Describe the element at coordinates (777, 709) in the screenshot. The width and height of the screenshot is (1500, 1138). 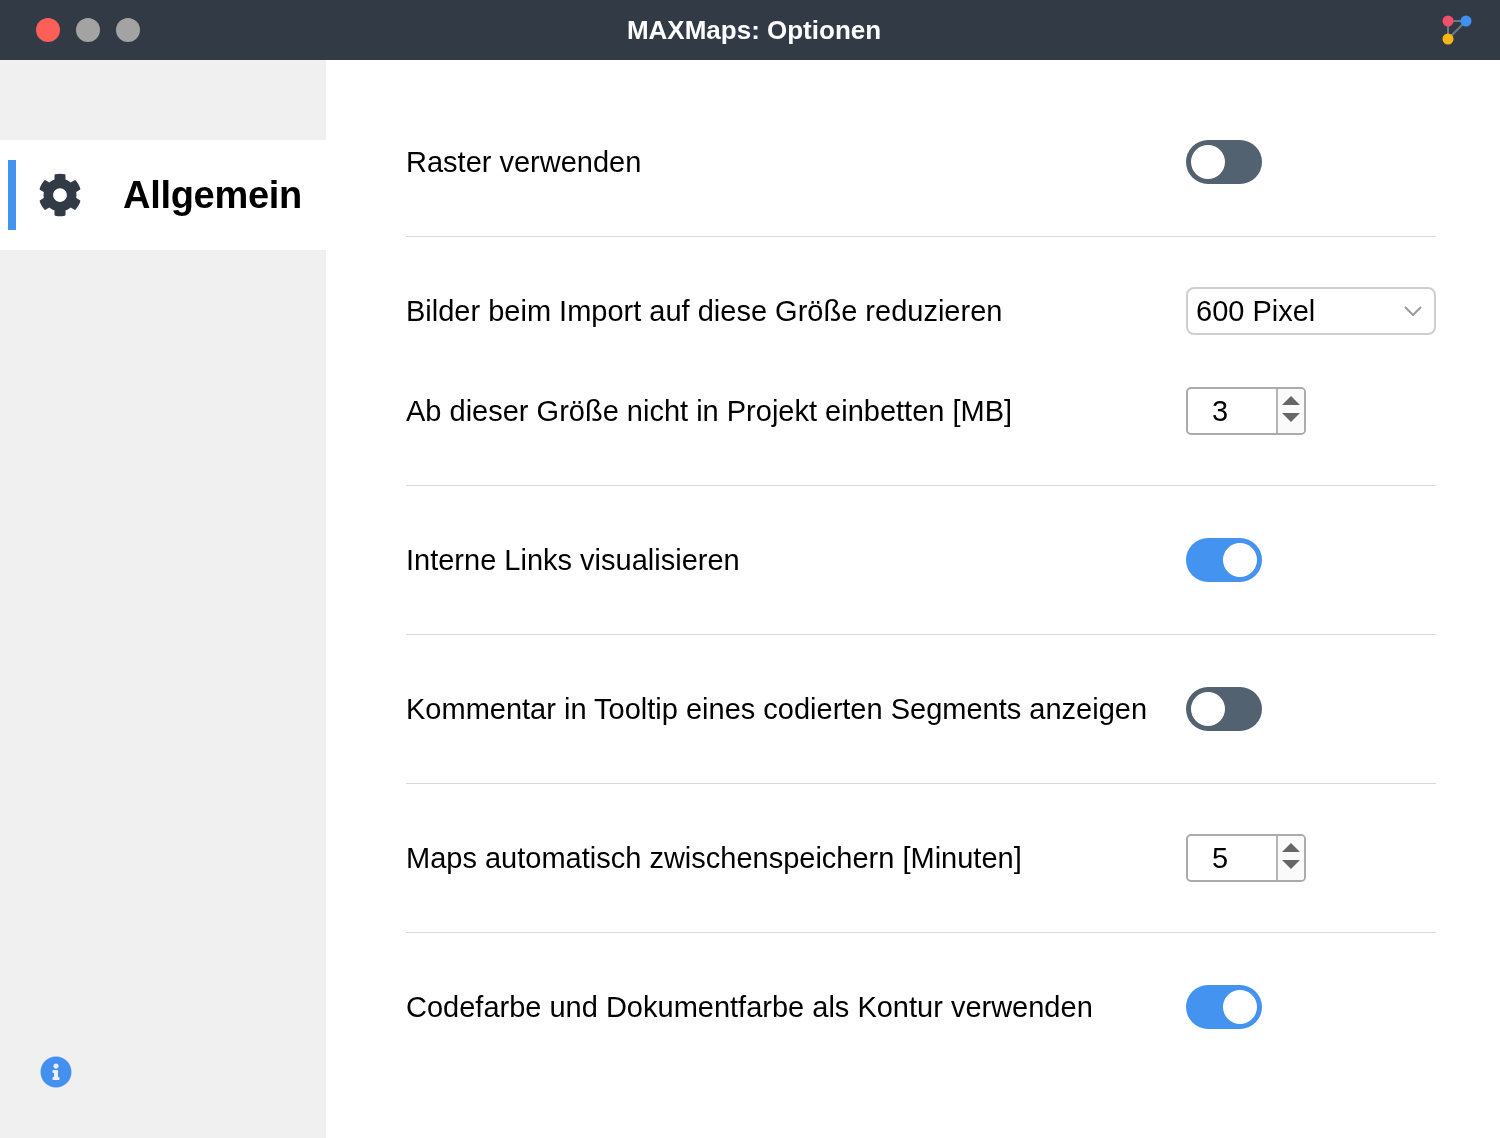
I see `setting-label: Kommentar in Tooltip eines codierten Segments anzeigen` at that location.